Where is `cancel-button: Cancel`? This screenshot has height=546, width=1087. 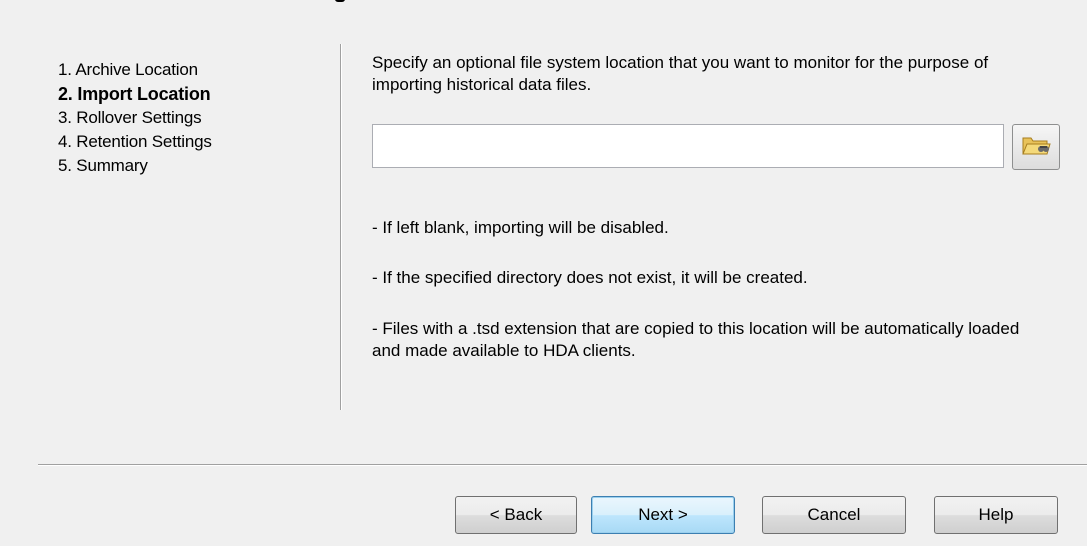
cancel-button: Cancel is located at coordinates (834, 515).